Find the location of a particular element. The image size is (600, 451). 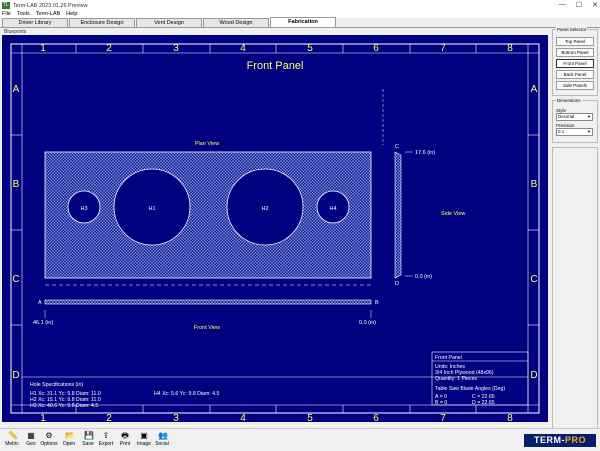

tab-divider is located at coordinates (300, 27).